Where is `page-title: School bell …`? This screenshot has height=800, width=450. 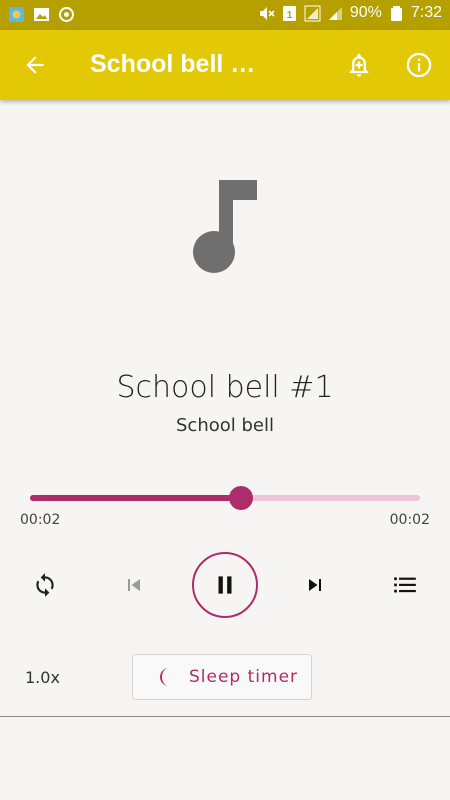 page-title: School bell … is located at coordinates (173, 64).